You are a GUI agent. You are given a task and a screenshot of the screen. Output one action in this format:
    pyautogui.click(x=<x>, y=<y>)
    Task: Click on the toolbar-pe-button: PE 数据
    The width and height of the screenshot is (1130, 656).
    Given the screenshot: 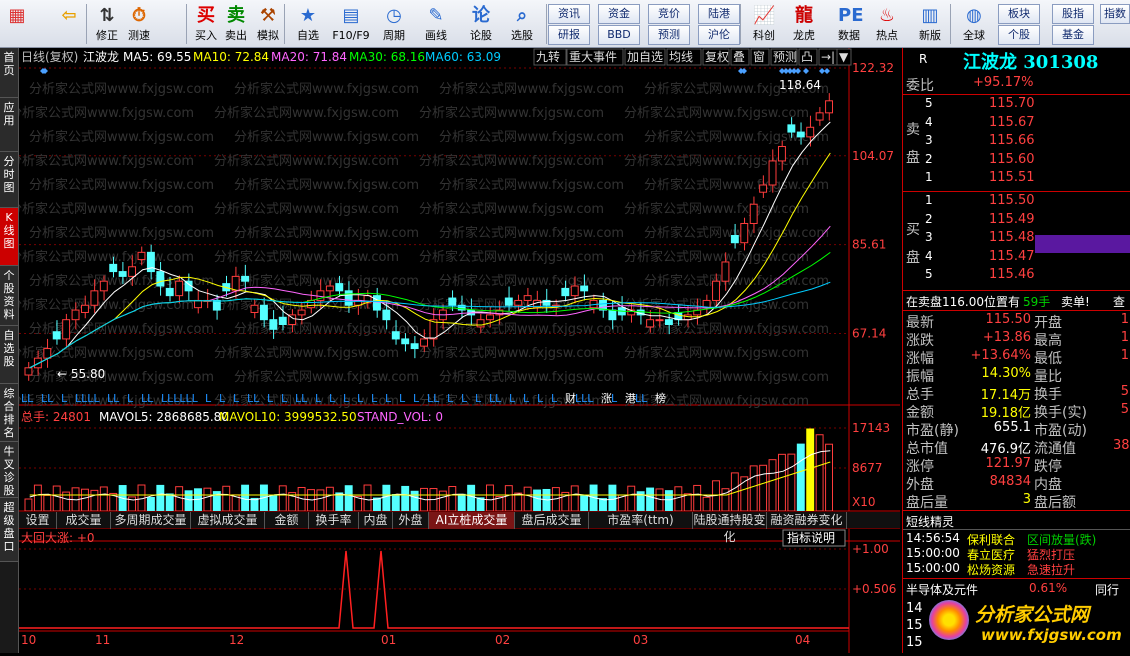 What is the action you would take?
    pyautogui.click(x=849, y=24)
    